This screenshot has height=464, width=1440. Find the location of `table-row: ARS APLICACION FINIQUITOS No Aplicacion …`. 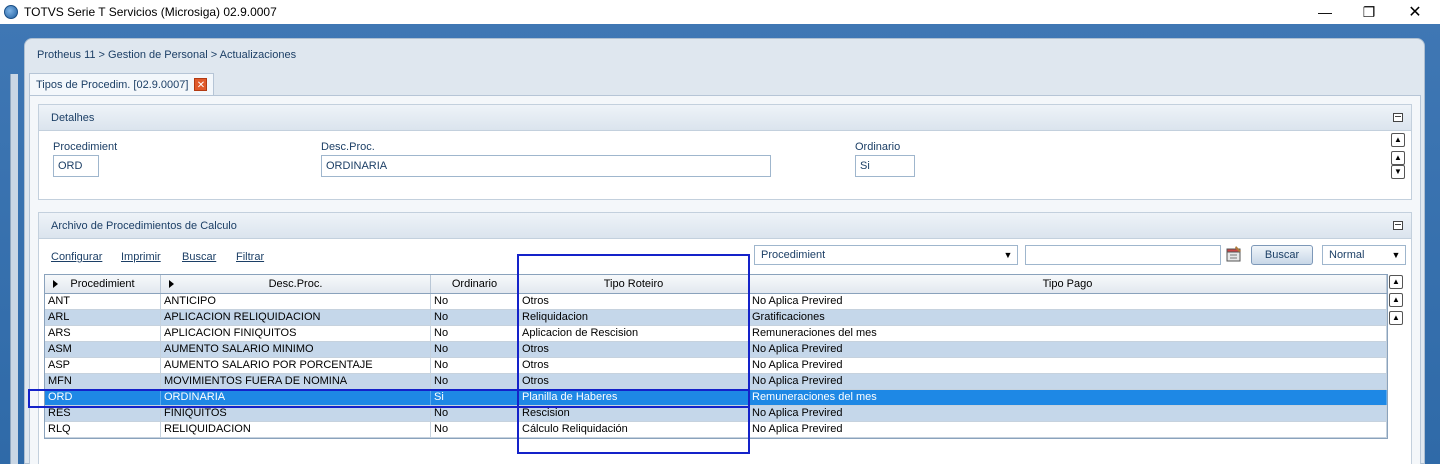

table-row: ARS APLICACION FINIQUITOS No Aplicacion … is located at coordinates (716, 334).